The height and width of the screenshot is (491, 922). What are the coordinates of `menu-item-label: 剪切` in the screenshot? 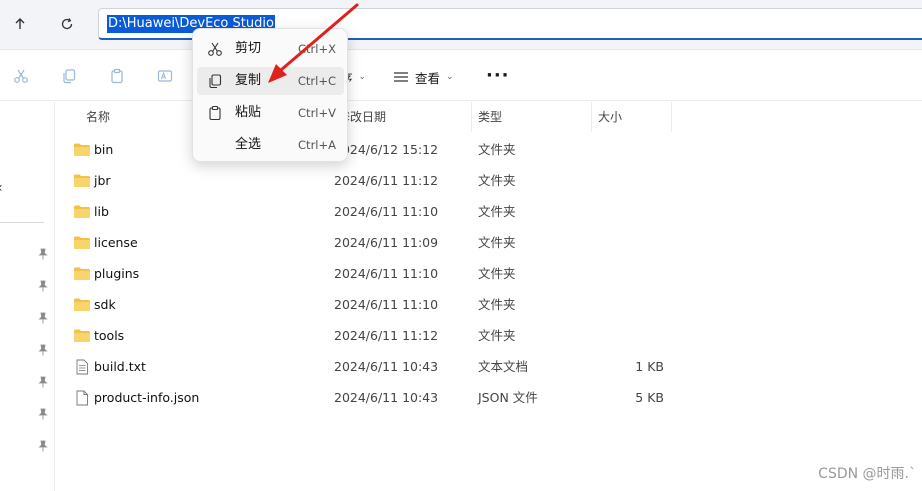 It's located at (248, 48).